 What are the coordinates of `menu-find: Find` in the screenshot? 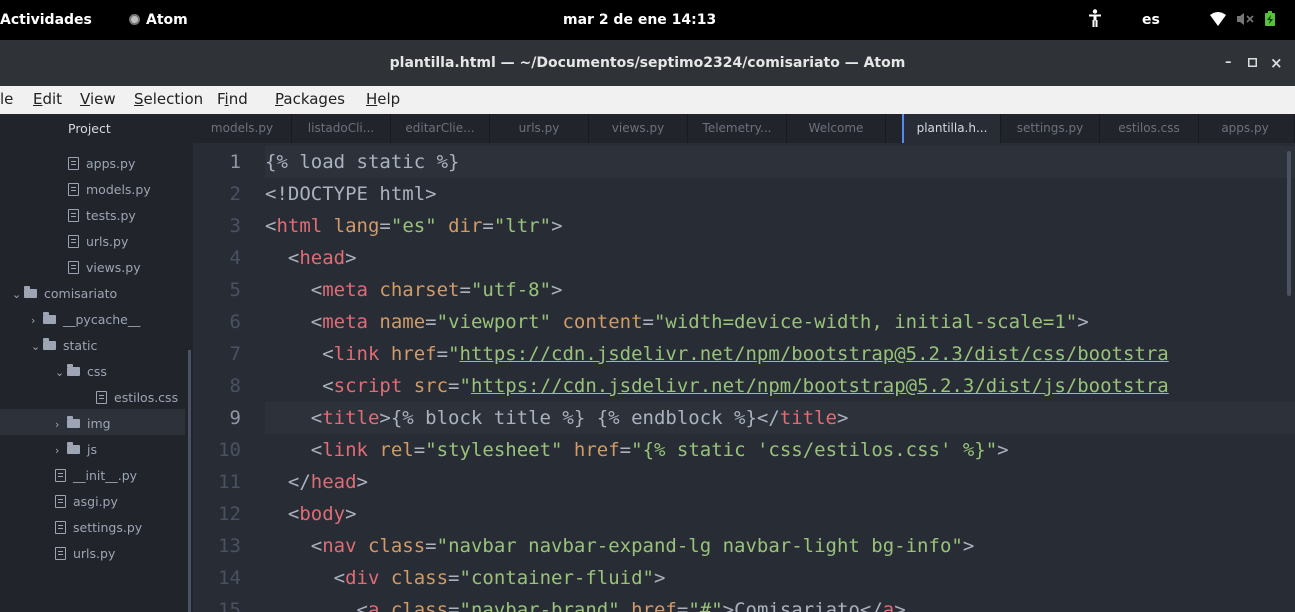 It's located at (232, 99).